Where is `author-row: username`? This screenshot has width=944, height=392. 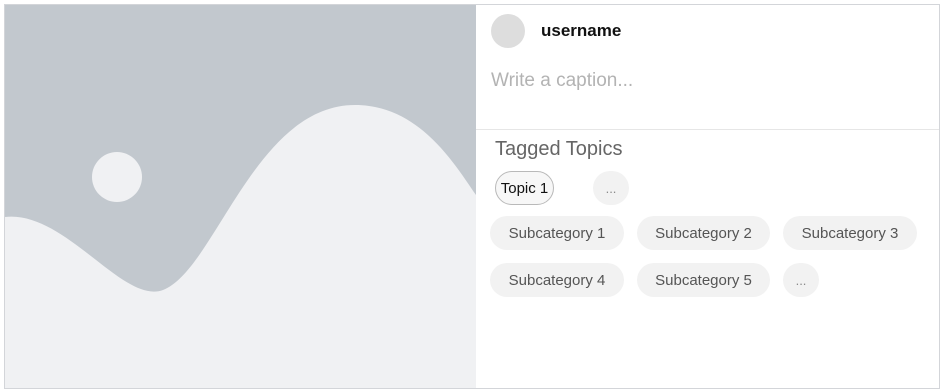
author-row: username is located at coordinates (556, 31).